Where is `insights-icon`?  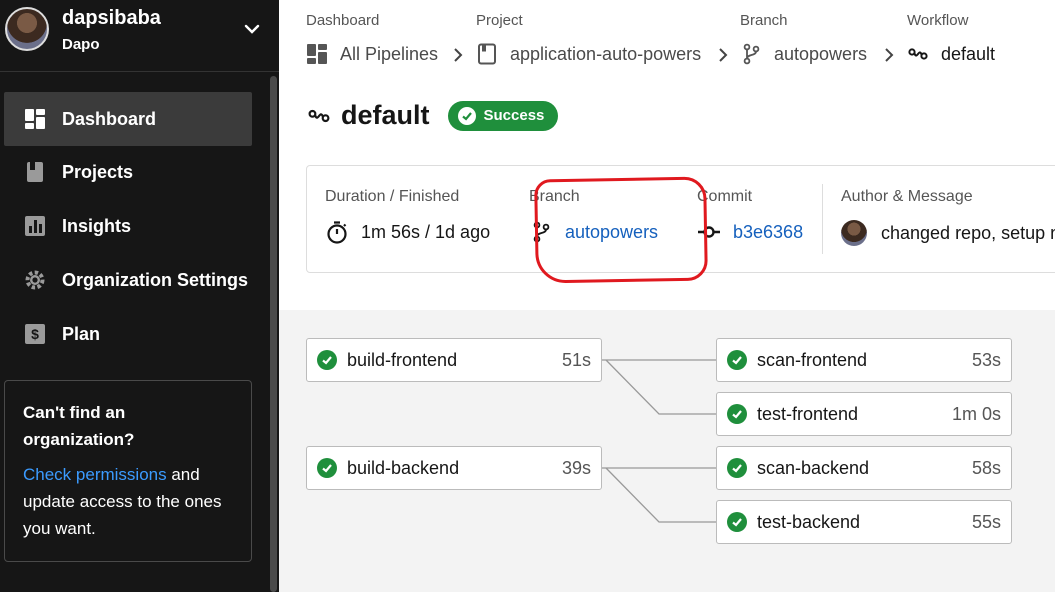
insights-icon is located at coordinates (35, 226).